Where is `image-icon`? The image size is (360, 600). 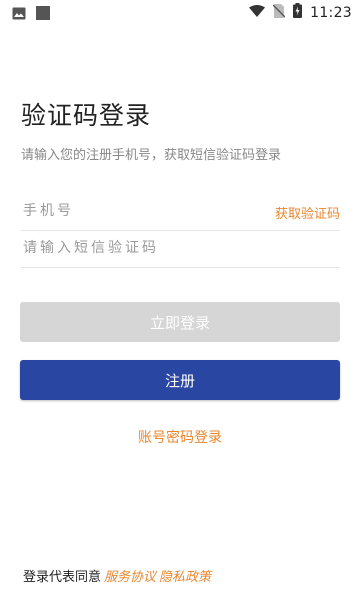
image-icon is located at coordinates (19, 14).